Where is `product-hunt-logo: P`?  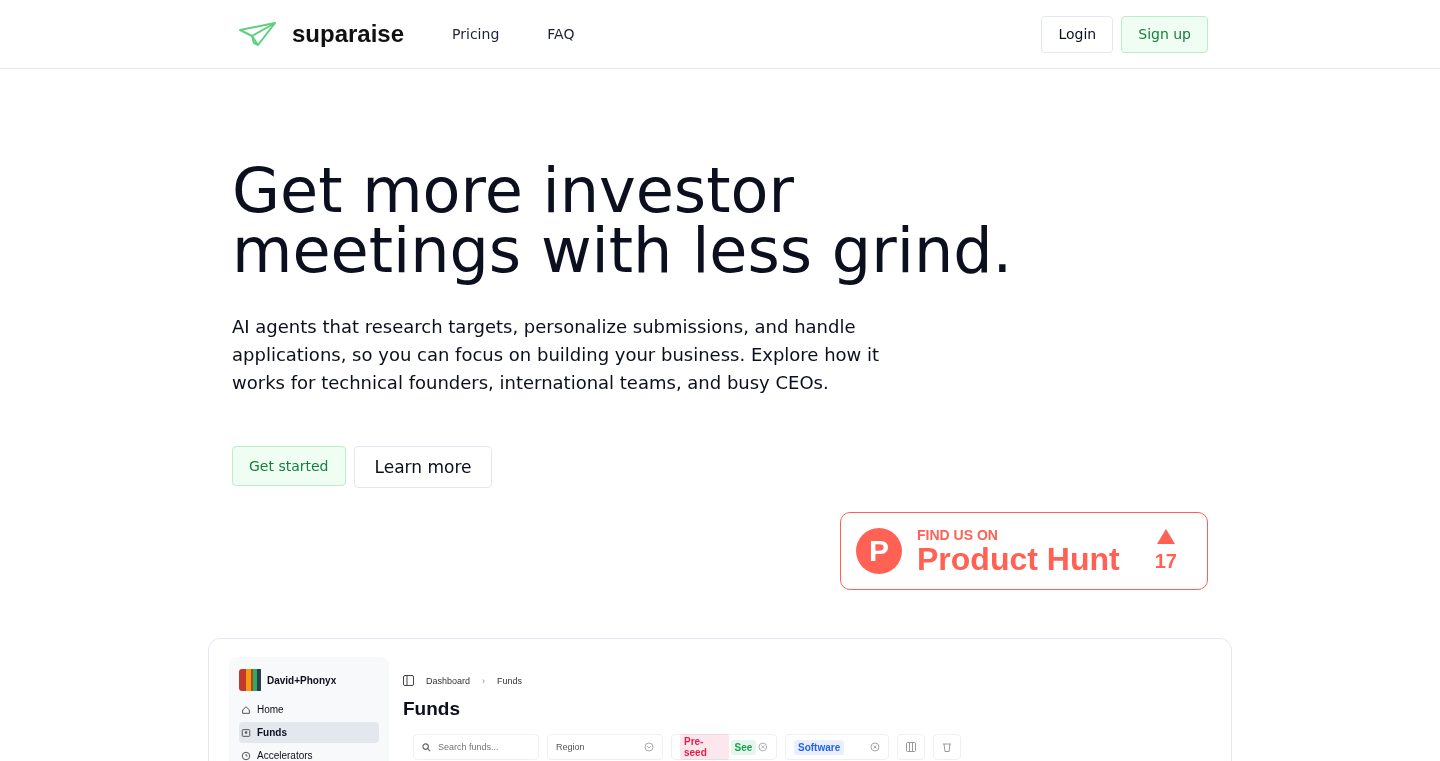 product-hunt-logo: P is located at coordinates (879, 551).